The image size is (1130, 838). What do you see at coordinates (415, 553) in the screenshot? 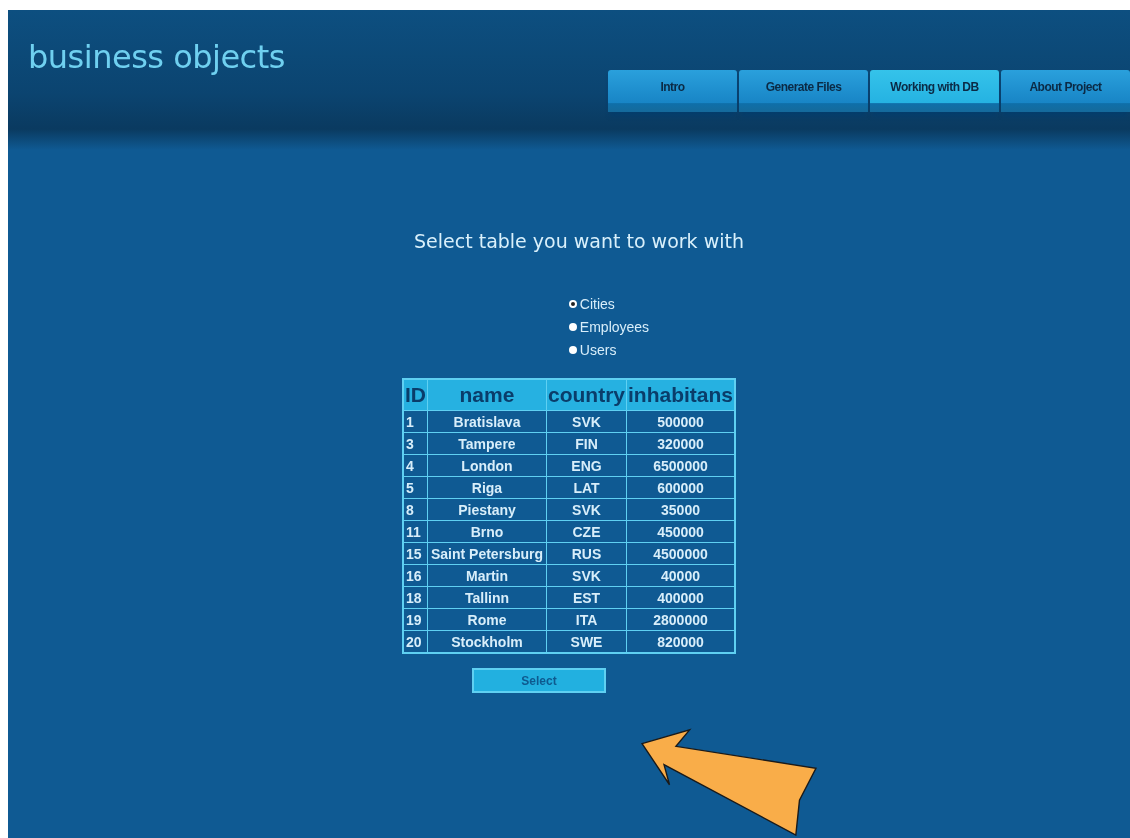
I see `table-cell: 15` at bounding box center [415, 553].